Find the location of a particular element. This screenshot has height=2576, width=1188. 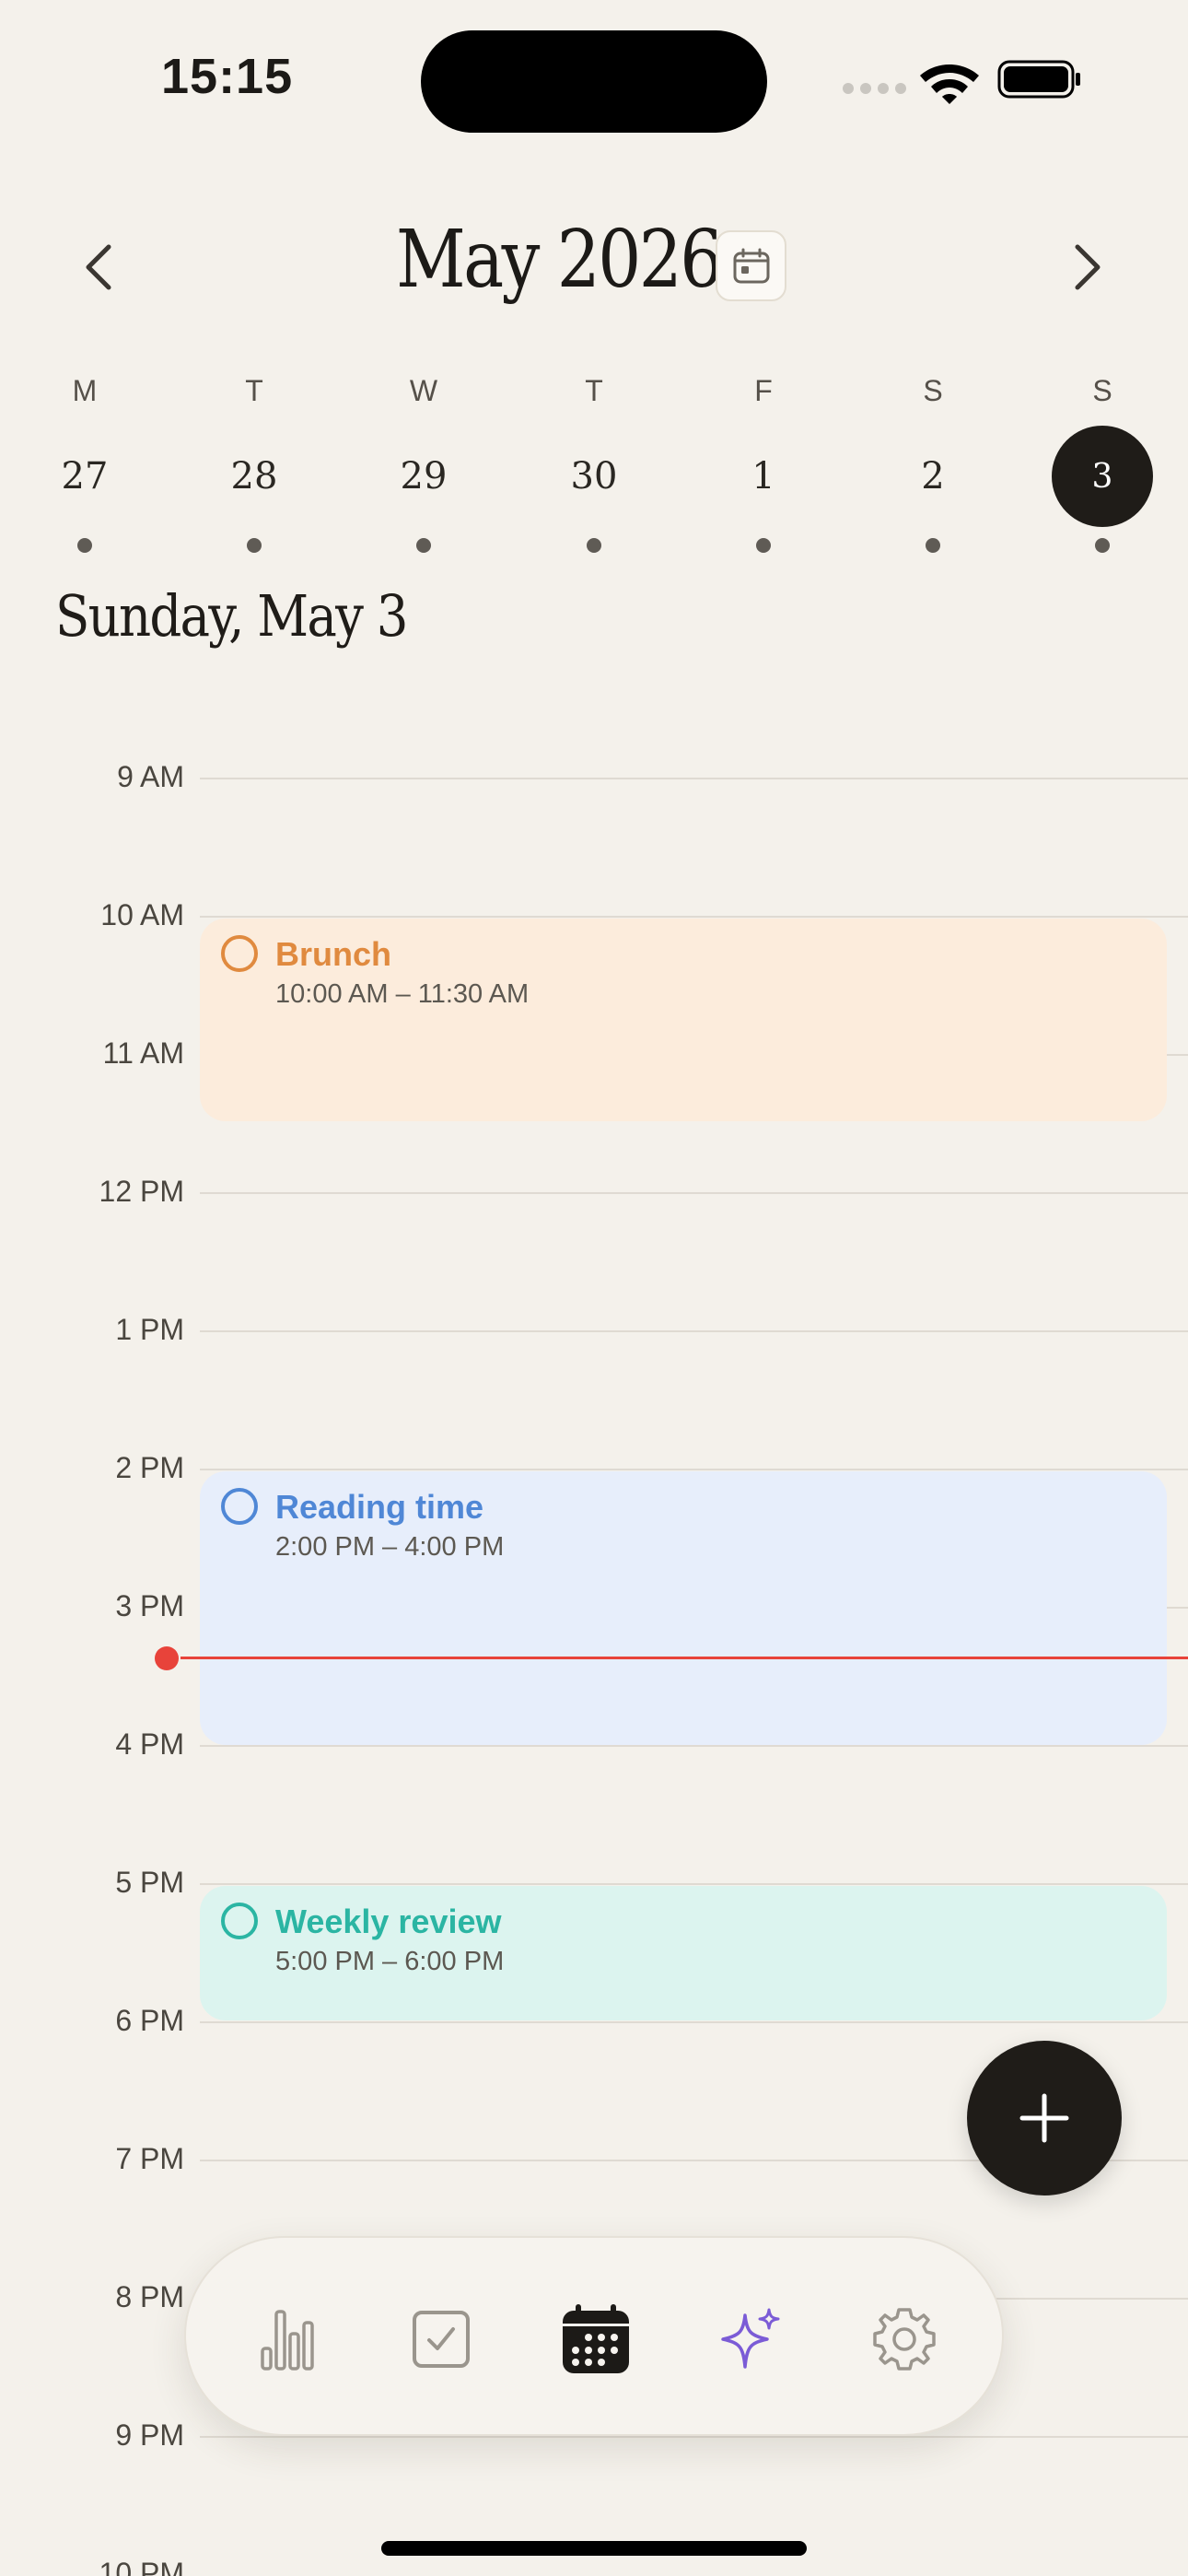

chevron-right-icon is located at coordinates (1088, 267).